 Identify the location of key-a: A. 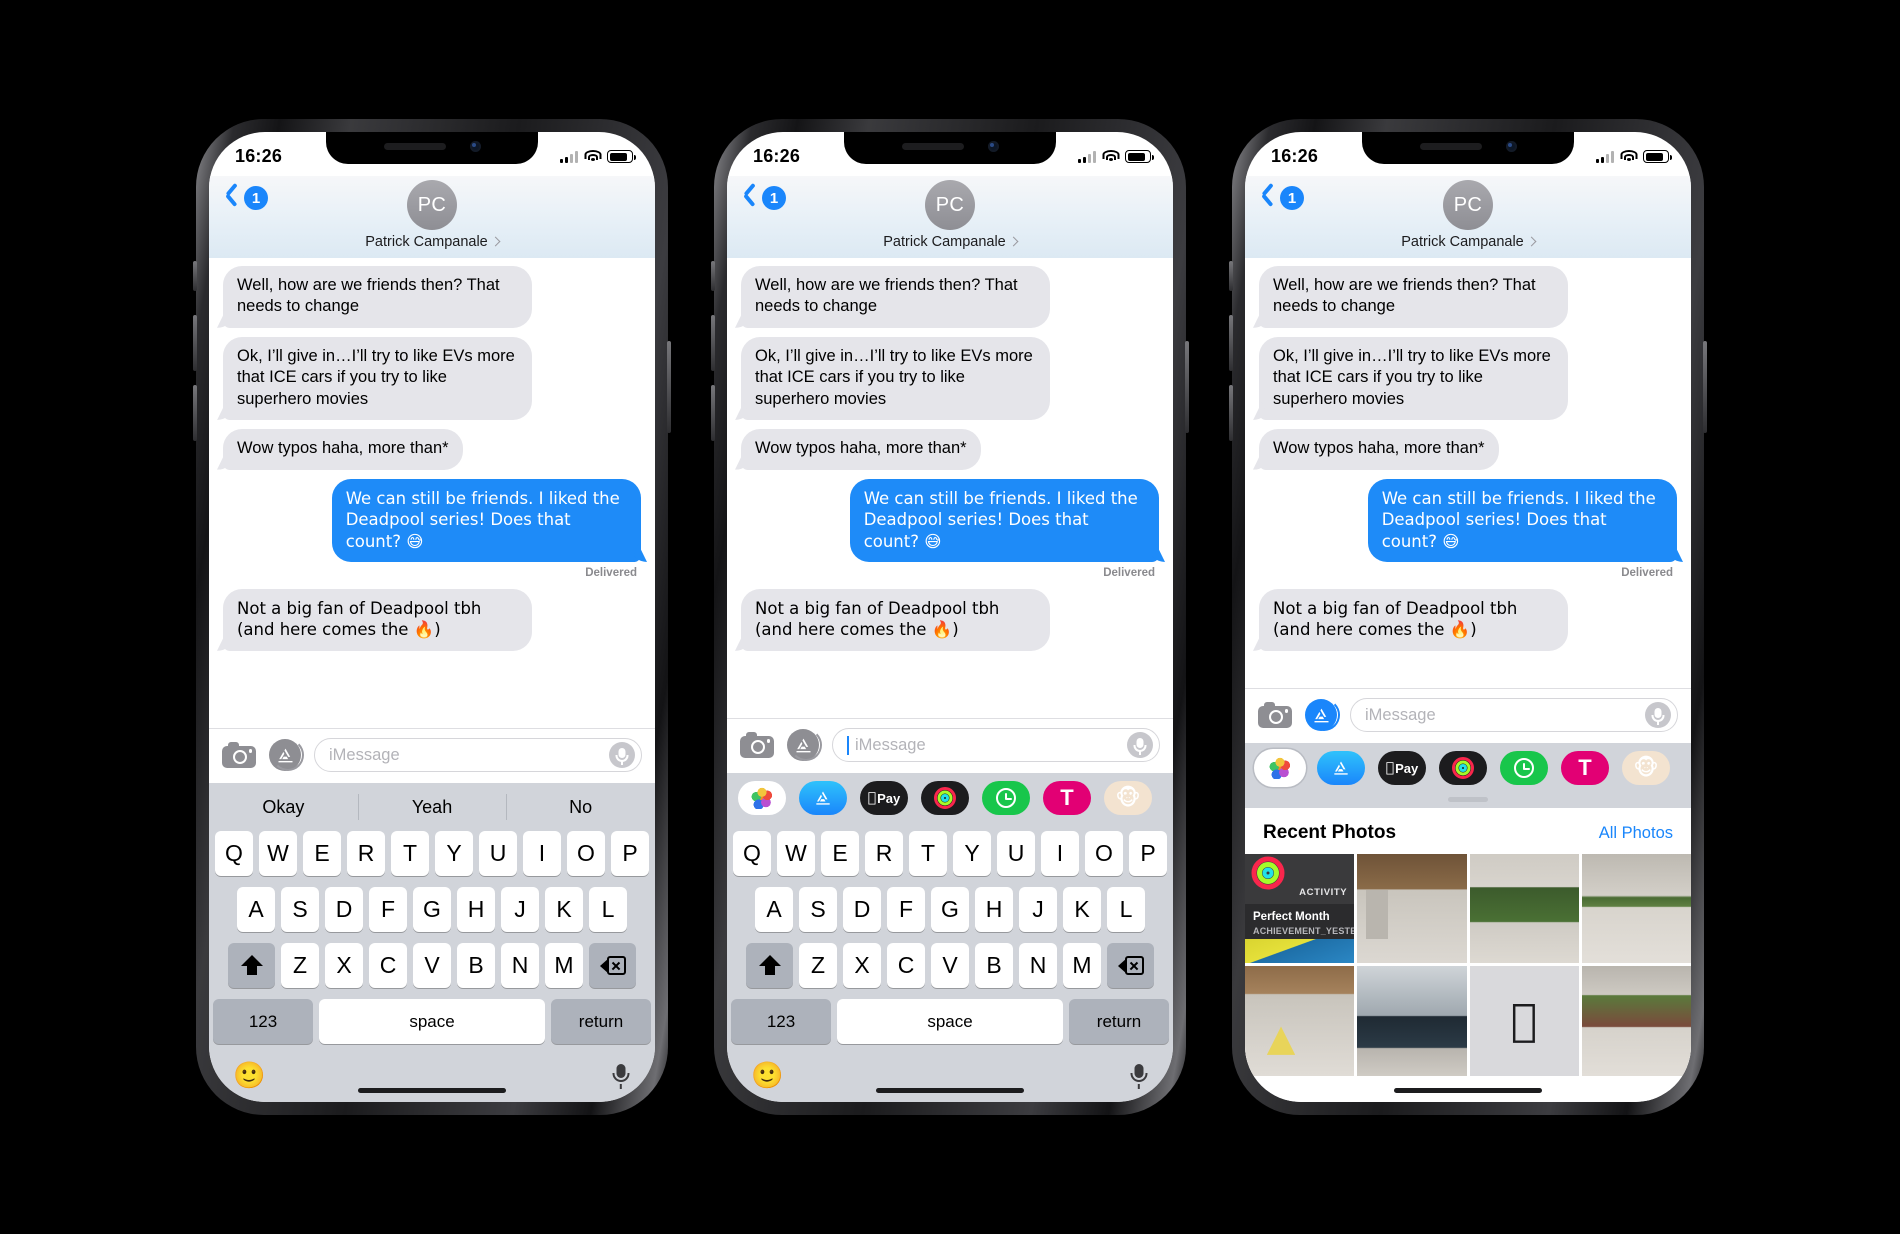
(774, 909).